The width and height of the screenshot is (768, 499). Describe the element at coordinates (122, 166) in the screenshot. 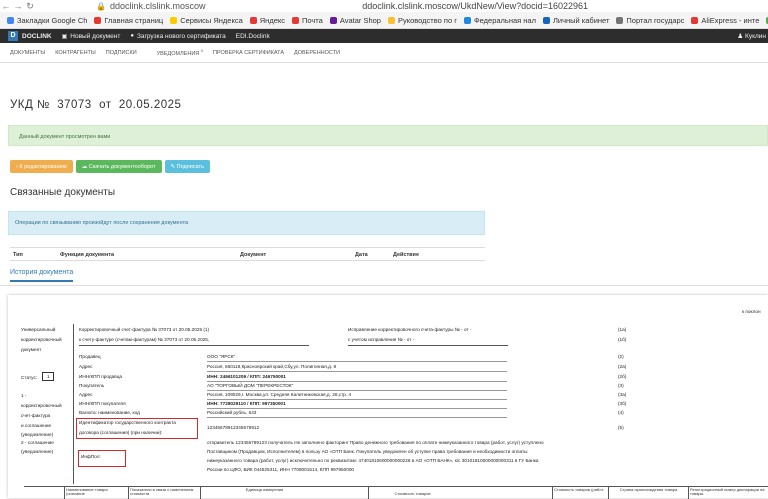

I see `download-button-label: Скачать документооборот` at that location.